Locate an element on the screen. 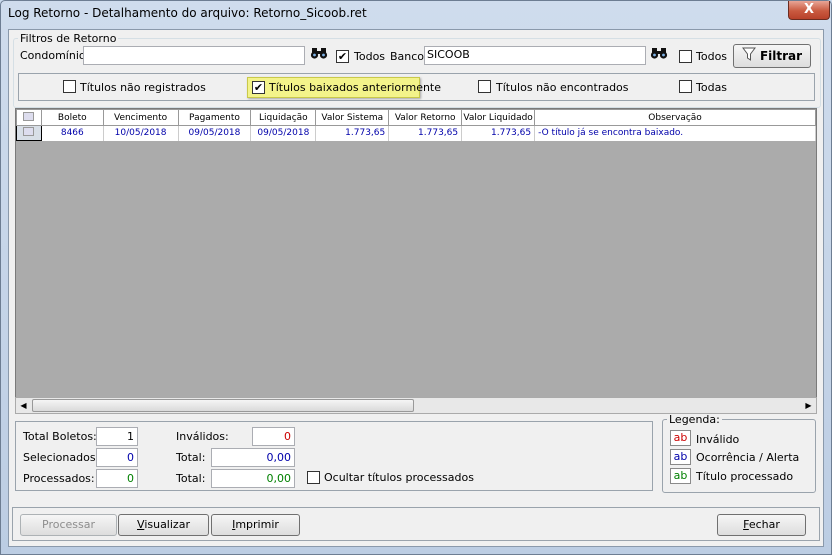  baixados-anteriormente-checkbox: ✔ is located at coordinates (258, 87).